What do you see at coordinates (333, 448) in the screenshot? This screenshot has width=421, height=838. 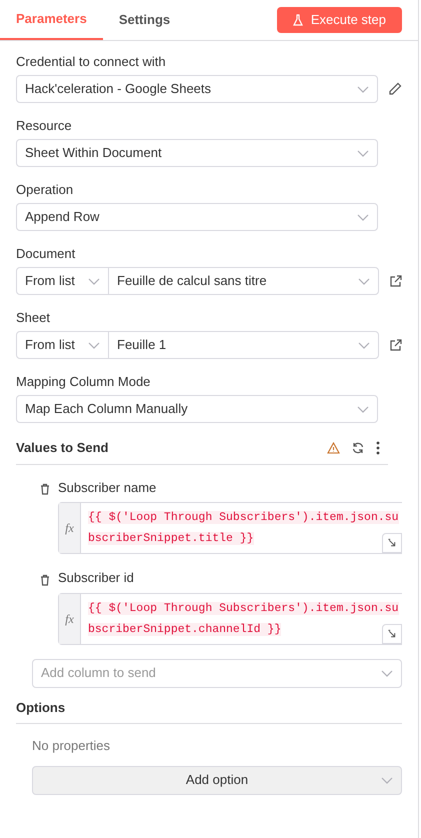 I see `warning-icon` at bounding box center [333, 448].